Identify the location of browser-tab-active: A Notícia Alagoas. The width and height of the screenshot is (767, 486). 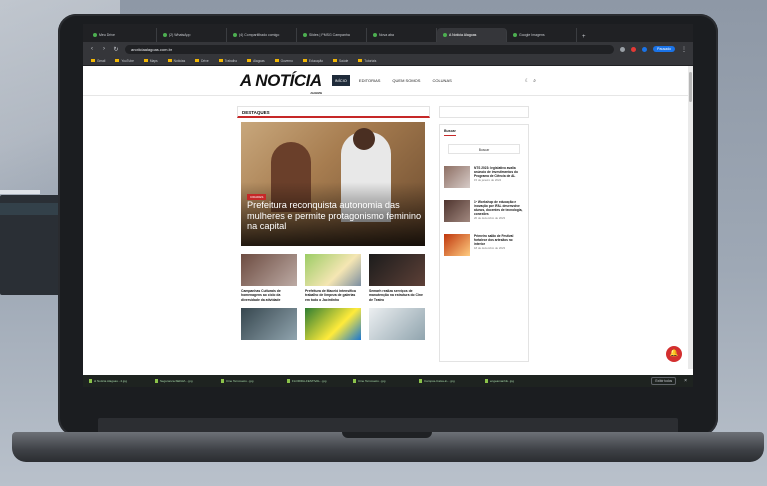
(472, 35).